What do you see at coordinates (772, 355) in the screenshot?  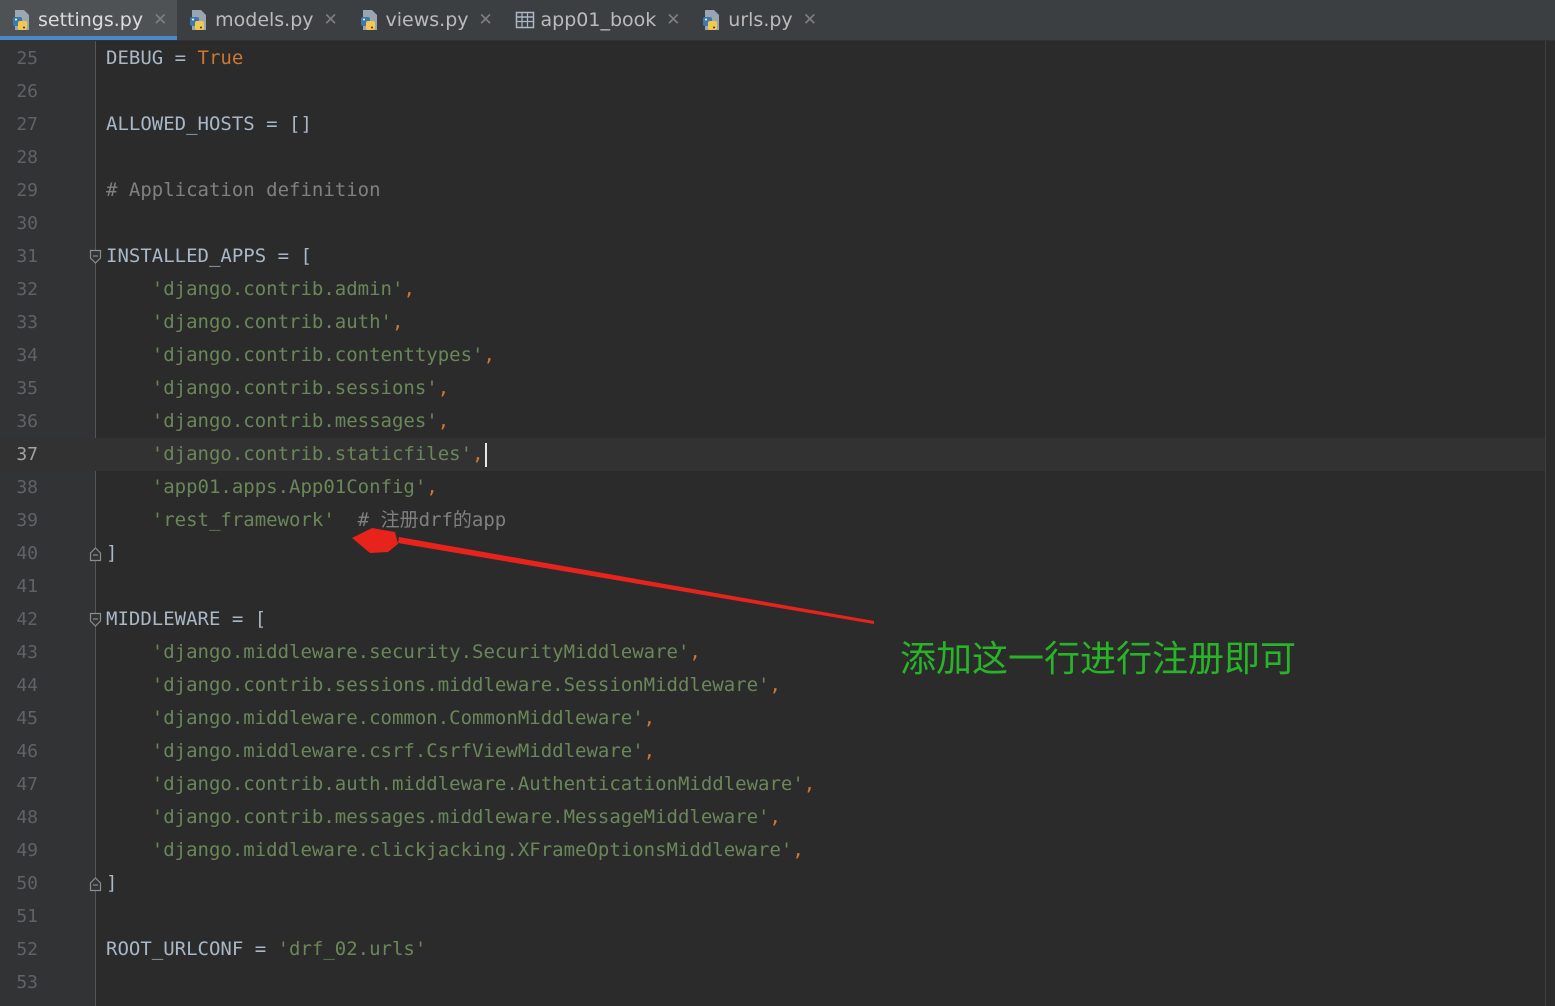 I see `code-line: 34 'django.contrib.contenttypes',` at bounding box center [772, 355].